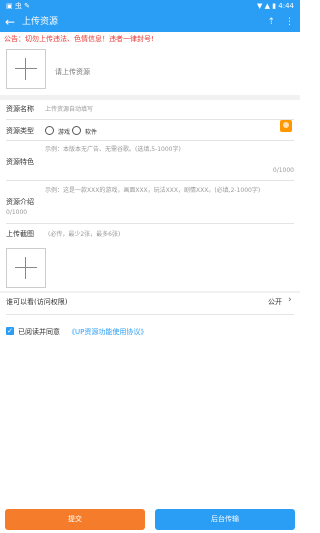 The width and height of the screenshot is (320, 533). Describe the element at coordinates (10, 331) in the screenshot. I see `agreement-checkbox: ✓` at that location.